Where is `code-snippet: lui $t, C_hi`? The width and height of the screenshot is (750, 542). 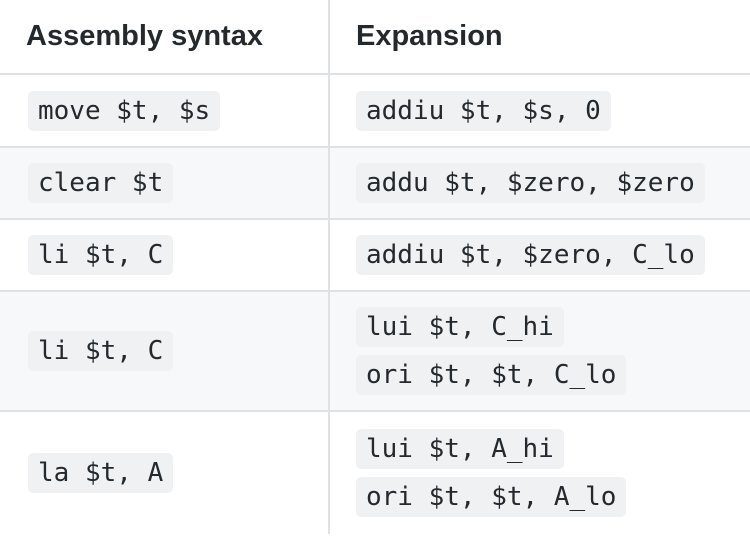 code-snippet: lui $t, C_hi is located at coordinates (460, 327).